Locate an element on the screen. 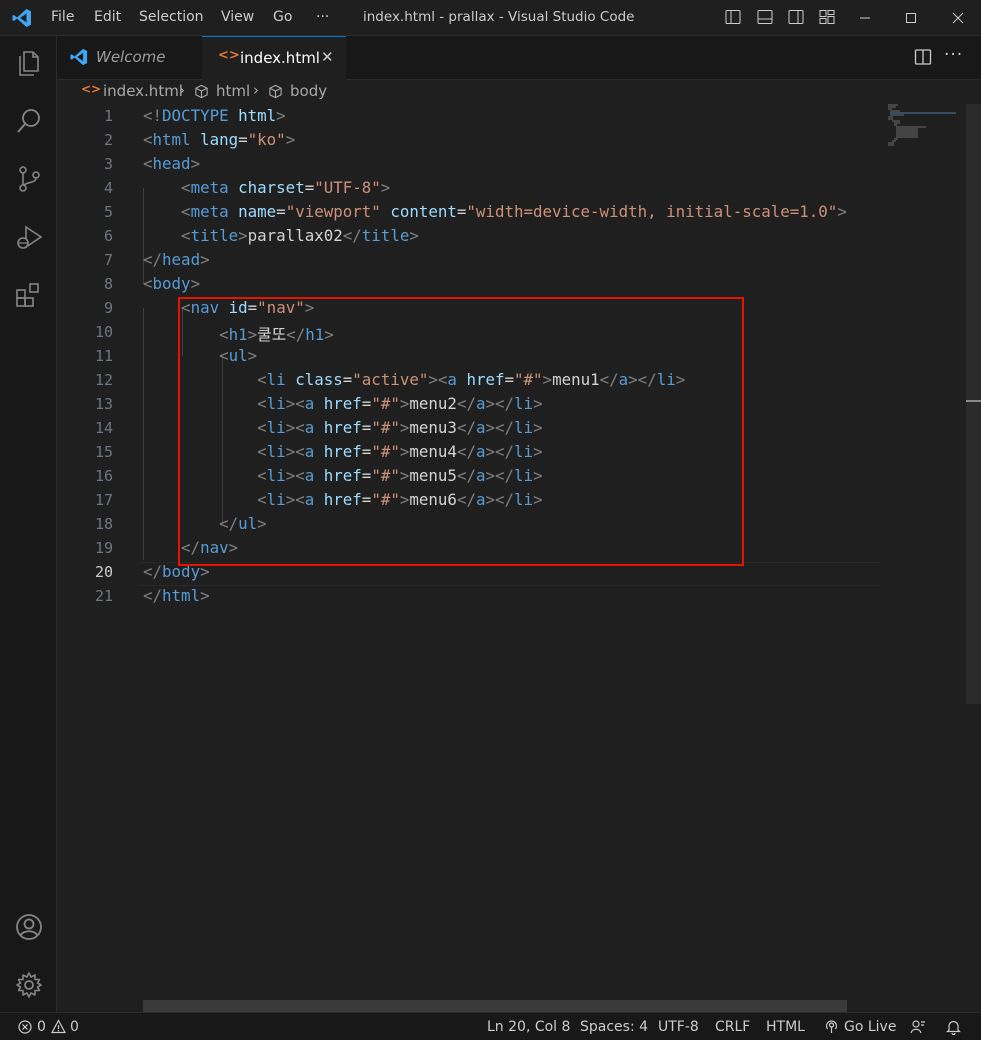  line-number: 1 is located at coordinates (108, 116).